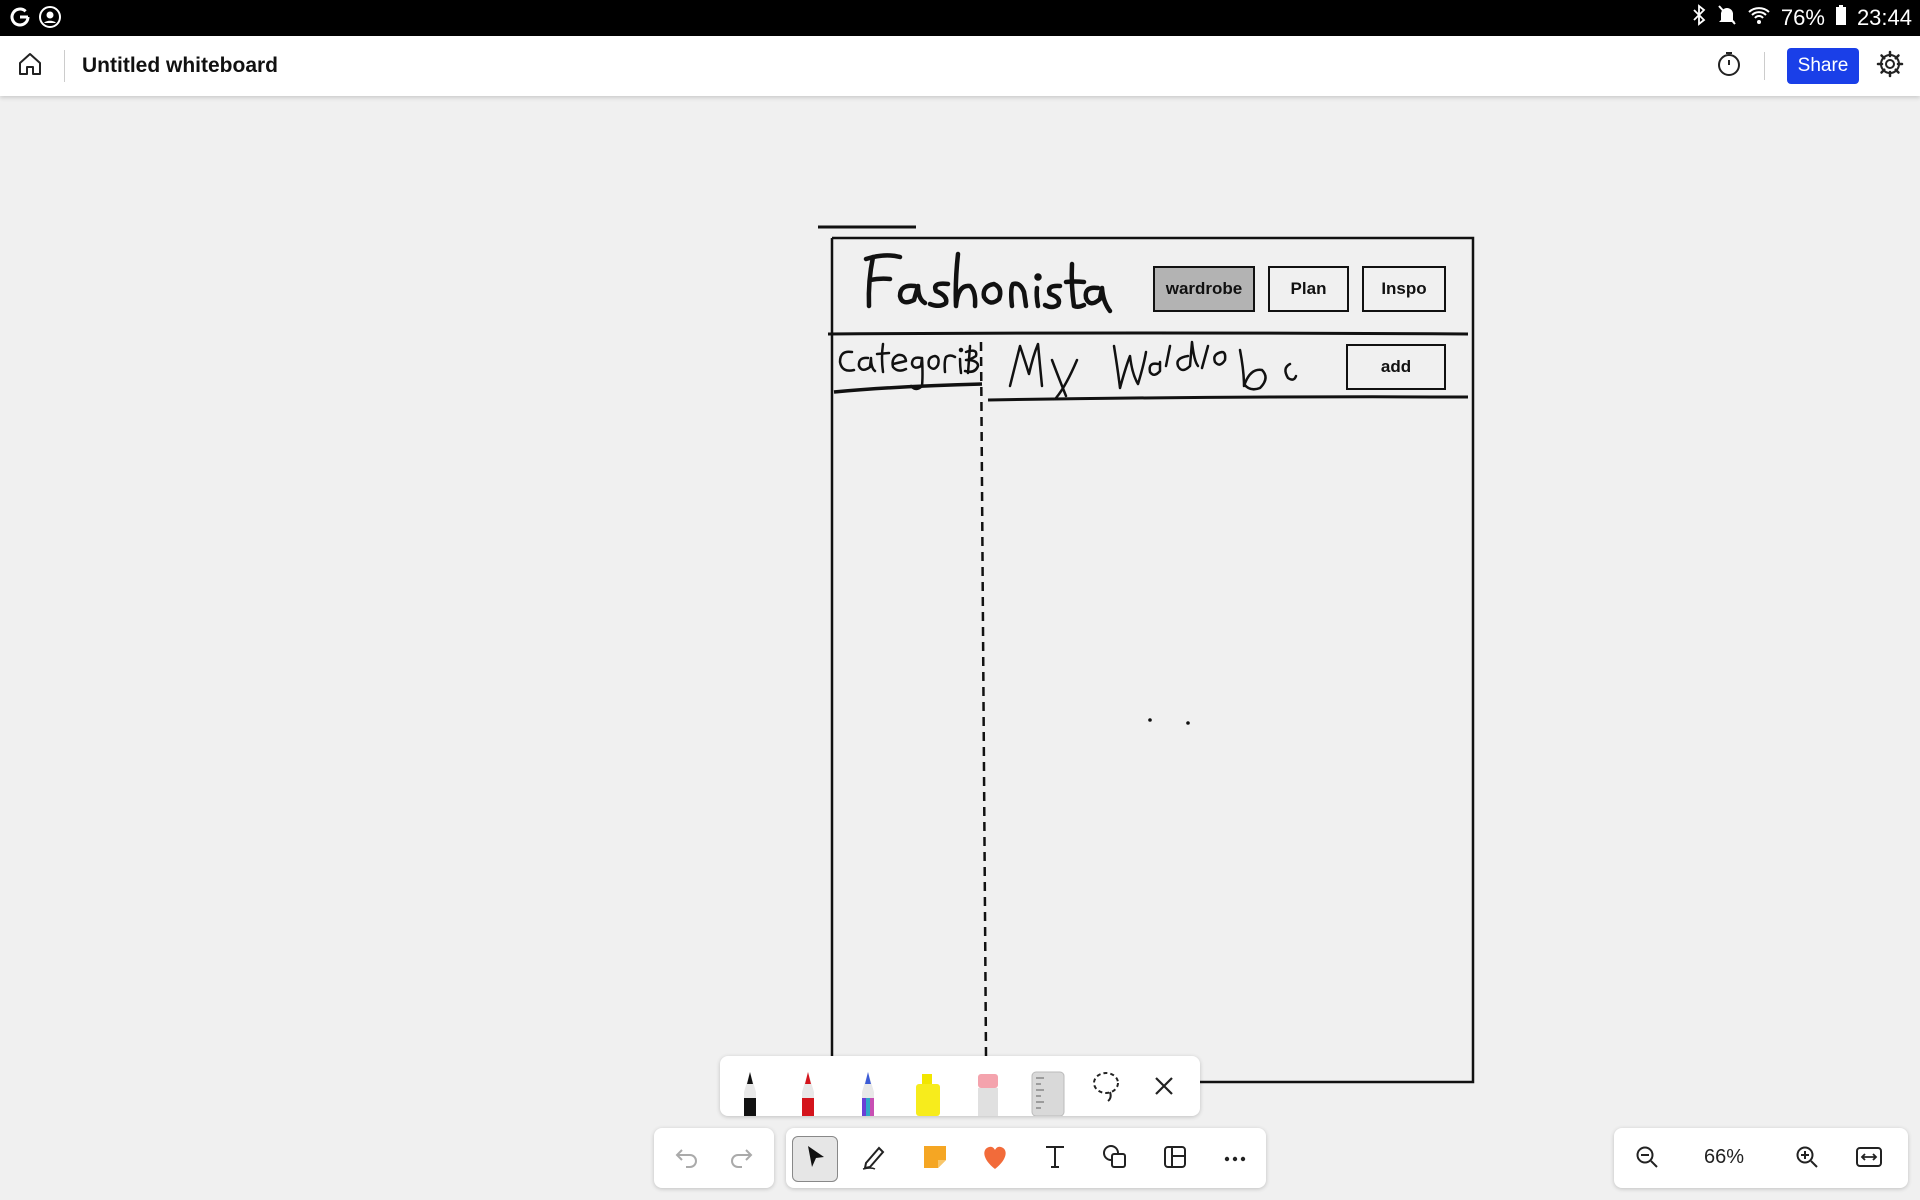  What do you see at coordinates (1228, 398) in the screenshot?
I see `wardrobe-underline` at bounding box center [1228, 398].